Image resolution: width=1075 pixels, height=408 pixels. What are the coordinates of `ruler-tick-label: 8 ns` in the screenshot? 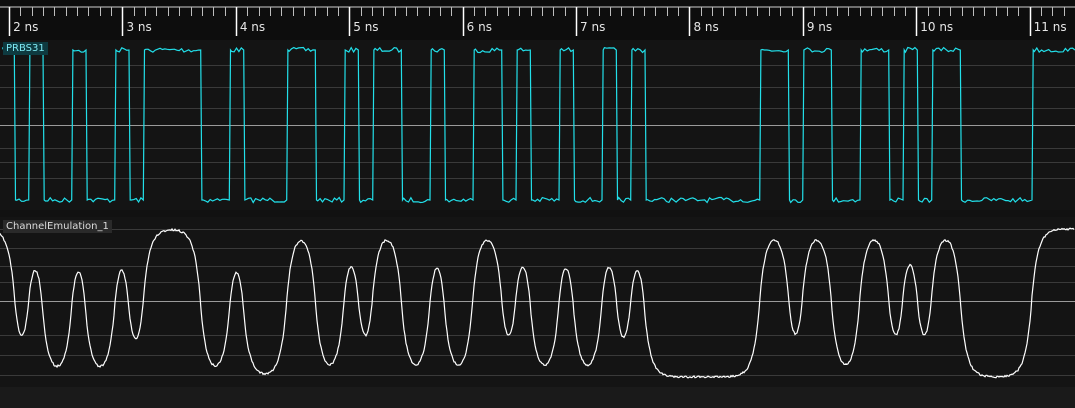 It's located at (706, 27).